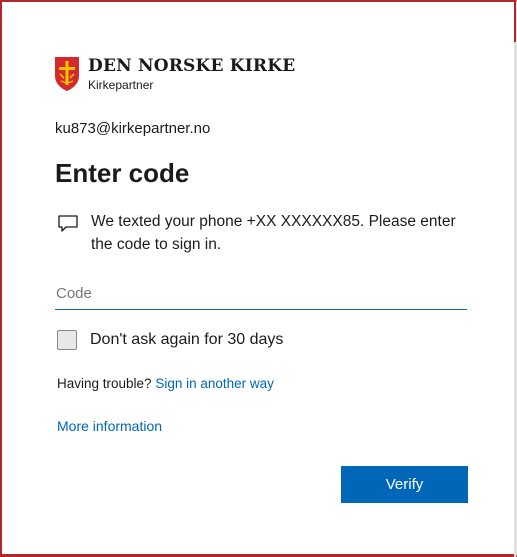 This screenshot has height=557, width=517. What do you see at coordinates (186, 340) in the screenshot?
I see `remember-label: Don't ask again for 30 days` at bounding box center [186, 340].